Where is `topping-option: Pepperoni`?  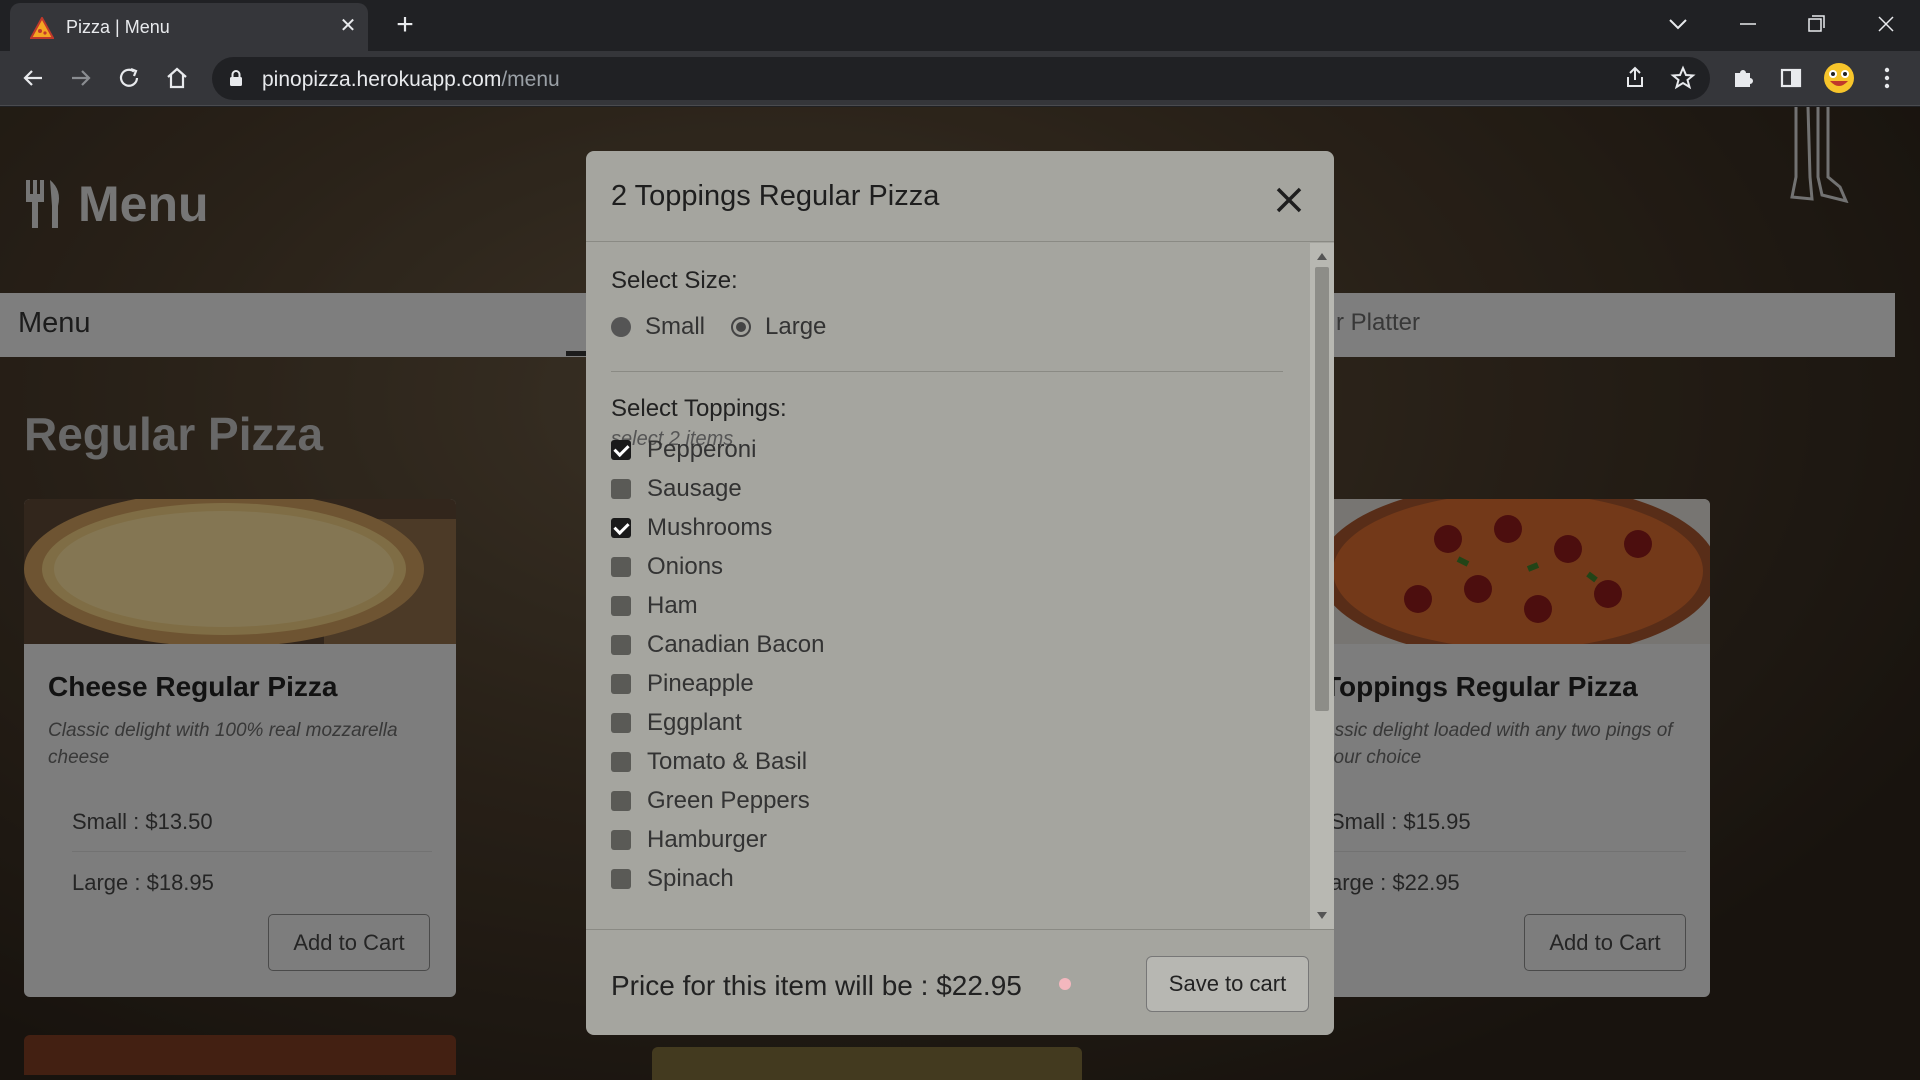
topping-option: Pepperoni is located at coordinates (683, 450).